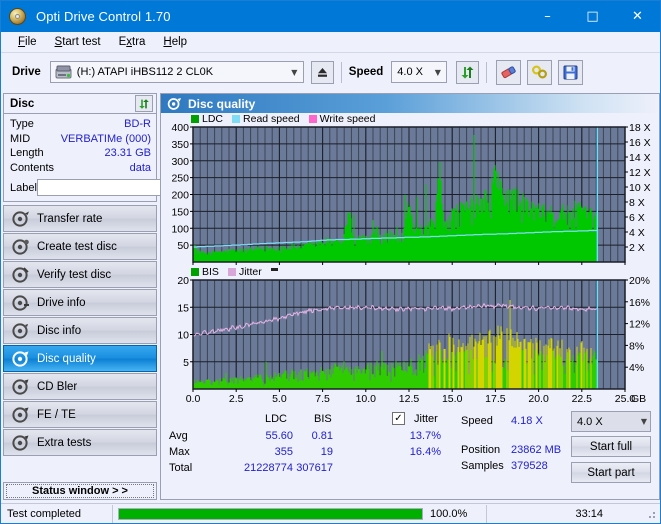 Image resolution: width=661 pixels, height=524 pixels. I want to click on svg-text: 8%, so click(636, 346).